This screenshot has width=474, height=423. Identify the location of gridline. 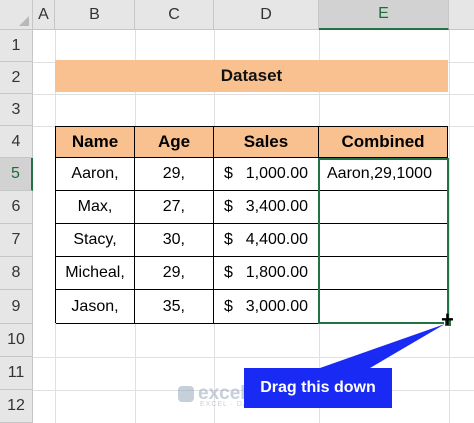
(253, 94).